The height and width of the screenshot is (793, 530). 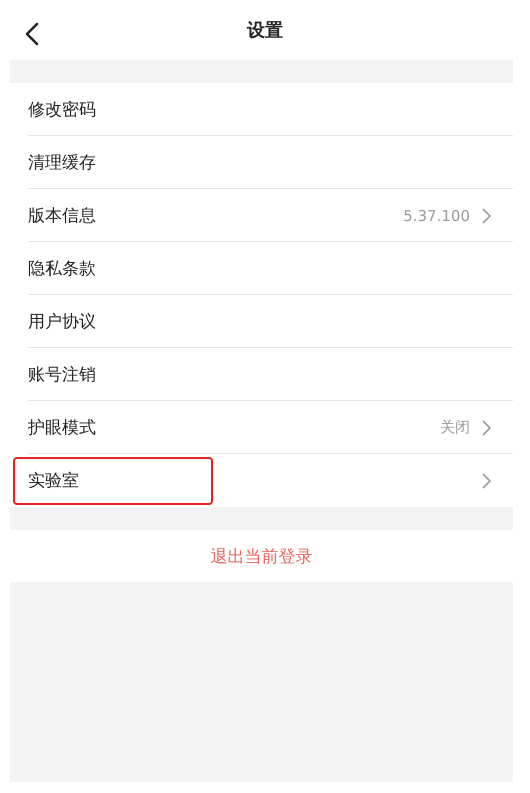 I want to click on page-title: 设置, so click(x=265, y=30).